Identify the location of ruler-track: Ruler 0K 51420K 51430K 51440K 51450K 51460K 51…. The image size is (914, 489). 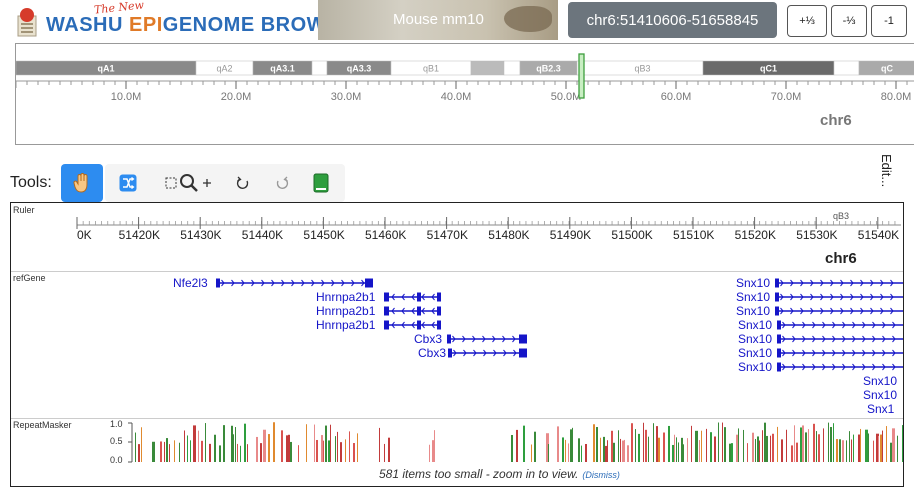
(457, 237).